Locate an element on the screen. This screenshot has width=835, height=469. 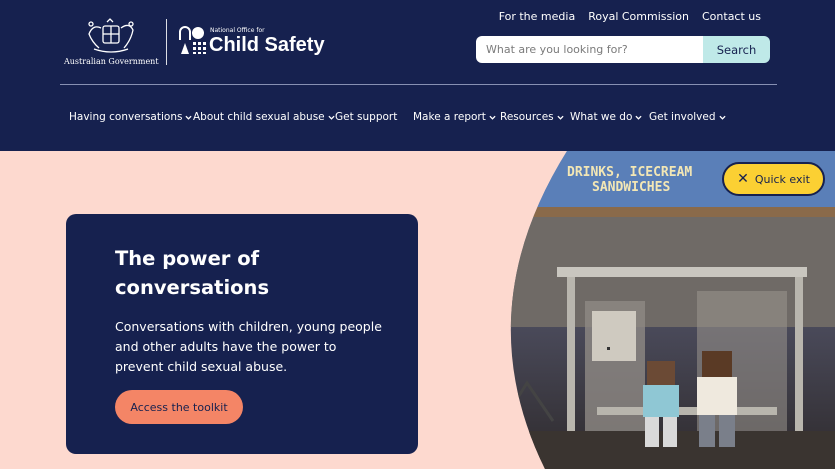
logo-divider is located at coordinates (166, 42).